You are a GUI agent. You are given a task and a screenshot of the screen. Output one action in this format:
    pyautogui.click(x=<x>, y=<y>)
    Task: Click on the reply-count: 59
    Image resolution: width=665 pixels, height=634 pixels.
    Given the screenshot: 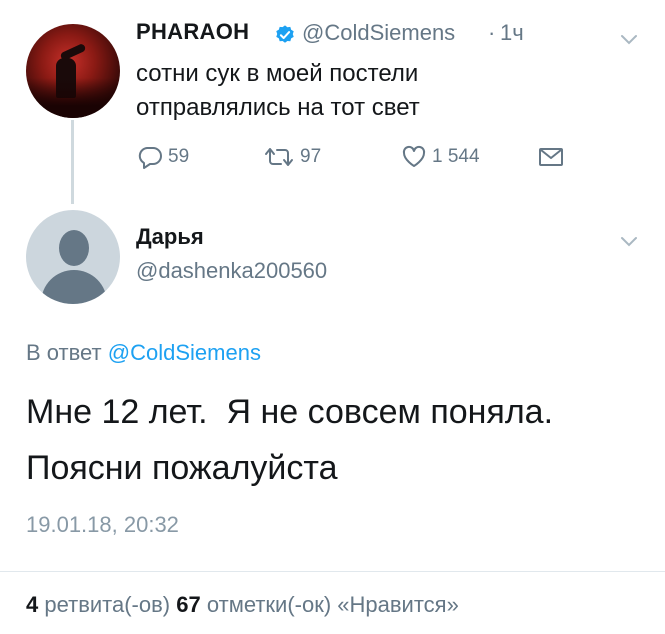 What is the action you would take?
    pyautogui.click(x=179, y=156)
    